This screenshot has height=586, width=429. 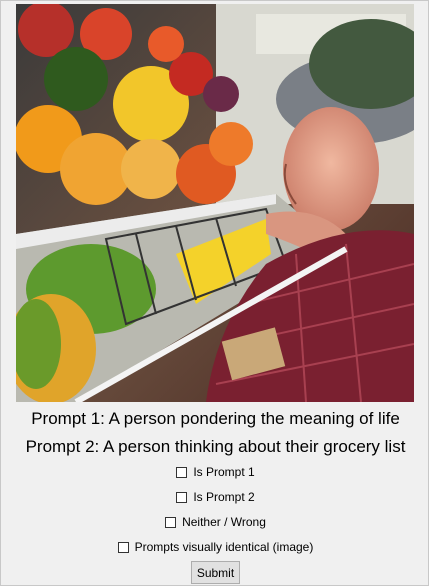 I want to click on submit-button: Submit, so click(x=215, y=572).